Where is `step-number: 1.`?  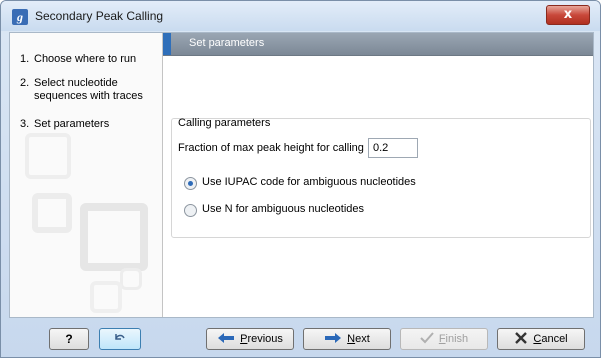 step-number: 1. is located at coordinates (25, 59).